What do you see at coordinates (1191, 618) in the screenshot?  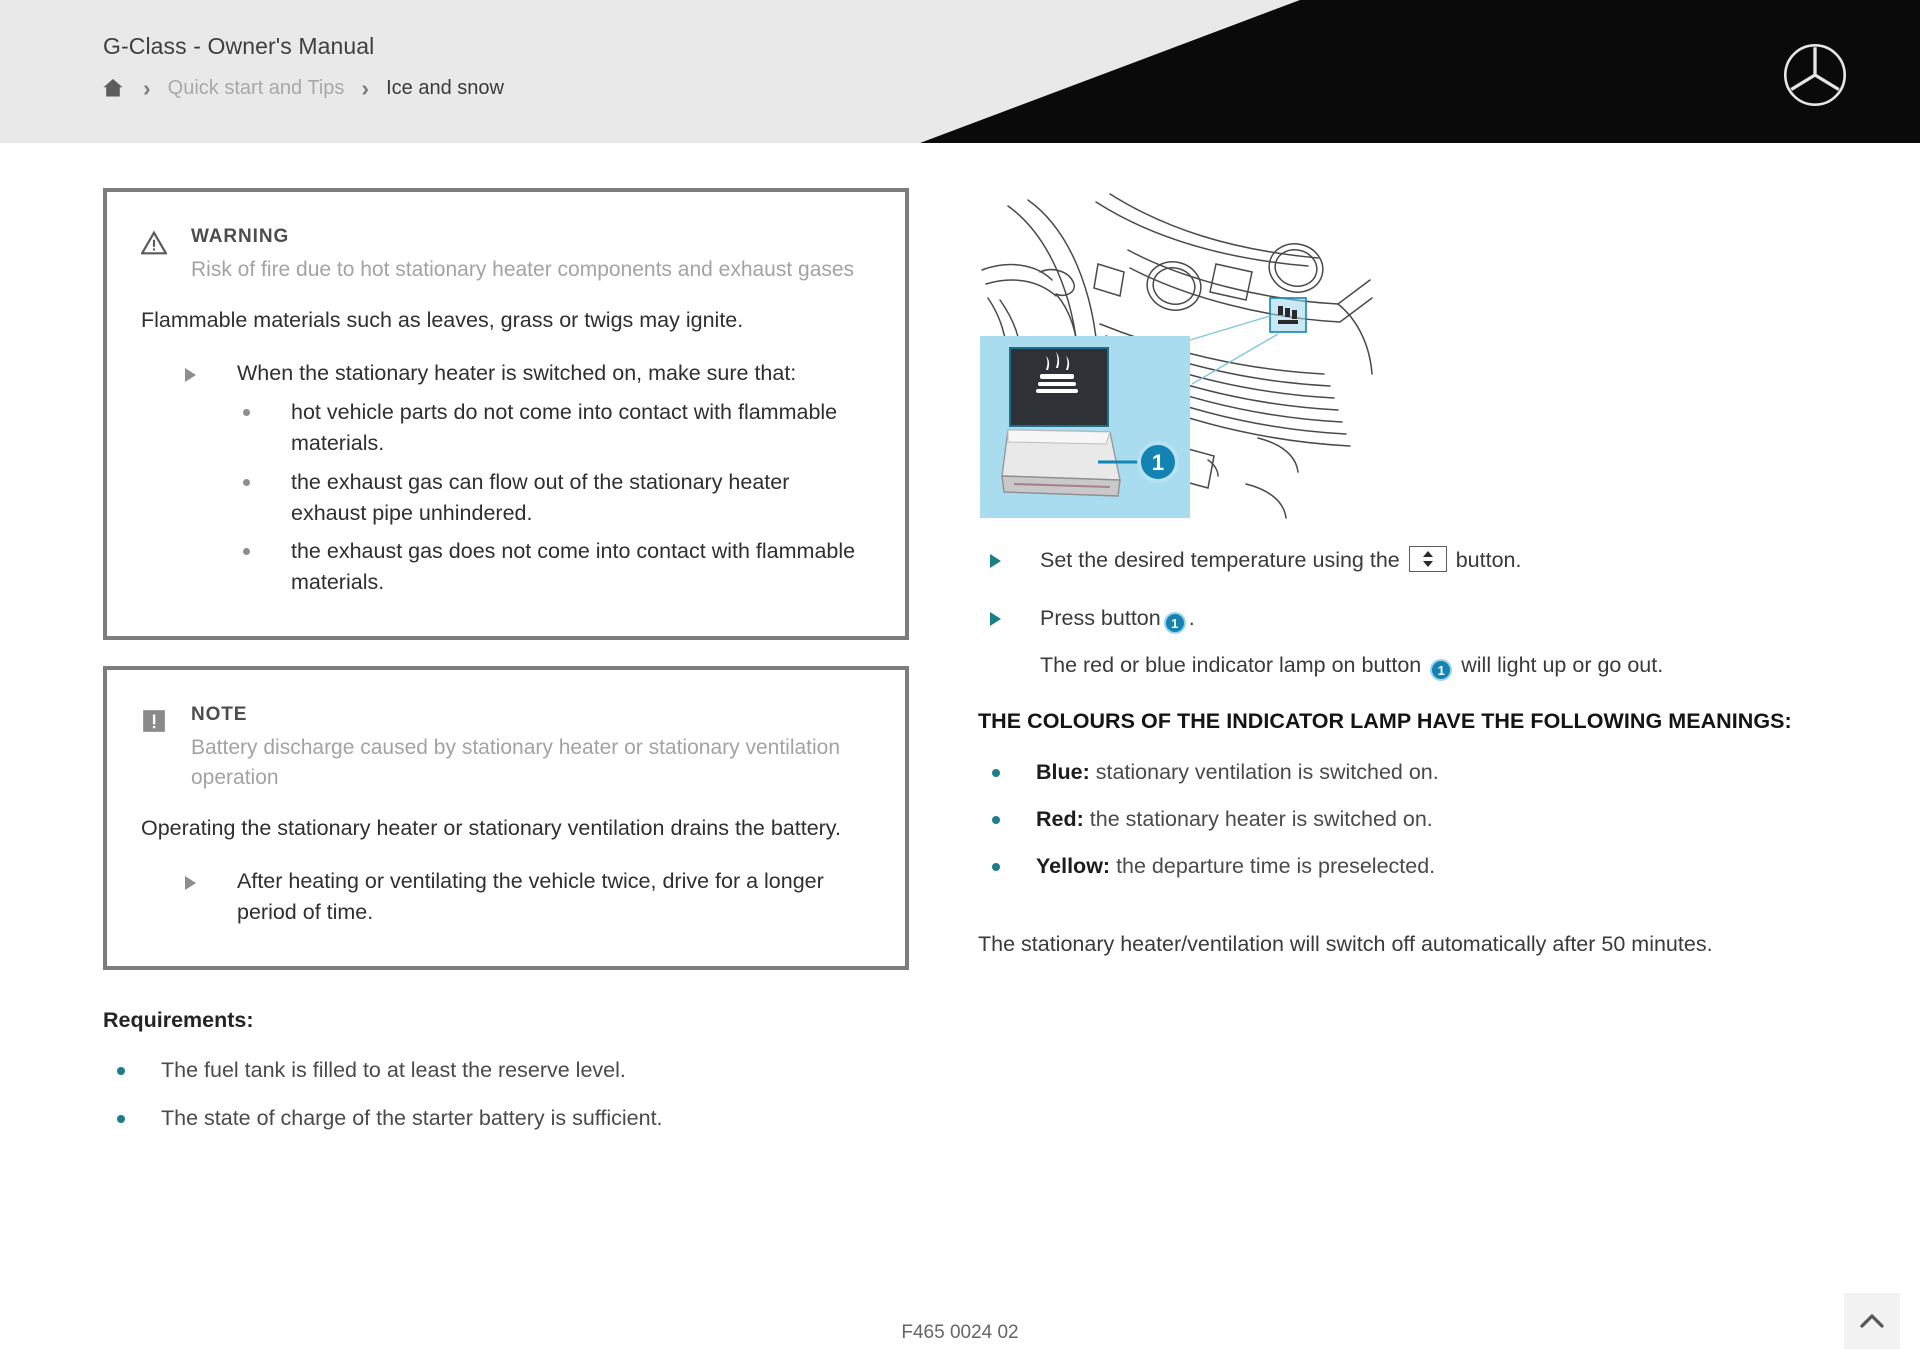 I see `step2-text-after: .` at bounding box center [1191, 618].